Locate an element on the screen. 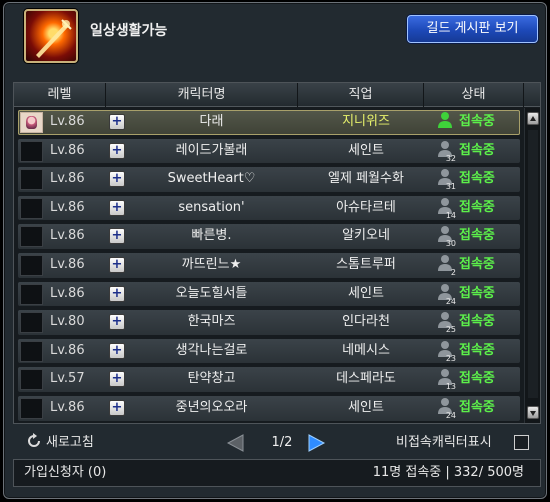 Image resolution: width=550 pixels, height=502 pixels. slot-number: 2 is located at coordinates (453, 272).